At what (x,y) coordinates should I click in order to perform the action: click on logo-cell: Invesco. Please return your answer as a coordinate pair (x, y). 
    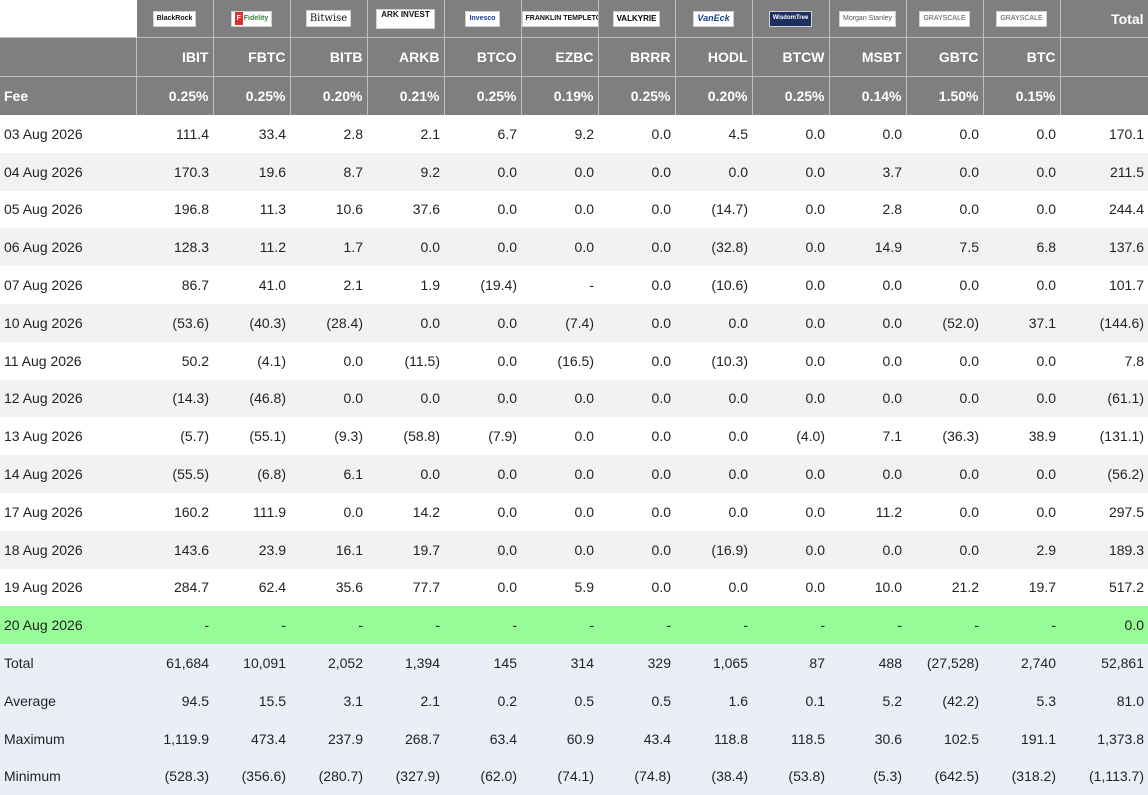
    Looking at the image, I should click on (483, 19).